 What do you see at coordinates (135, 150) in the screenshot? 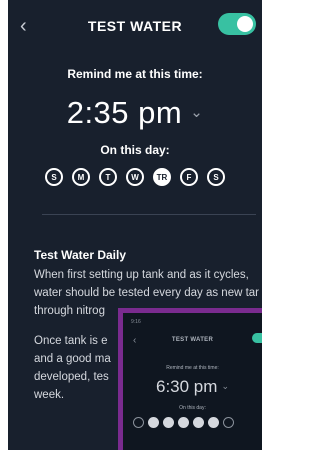
I see `day-label: On this day:` at bounding box center [135, 150].